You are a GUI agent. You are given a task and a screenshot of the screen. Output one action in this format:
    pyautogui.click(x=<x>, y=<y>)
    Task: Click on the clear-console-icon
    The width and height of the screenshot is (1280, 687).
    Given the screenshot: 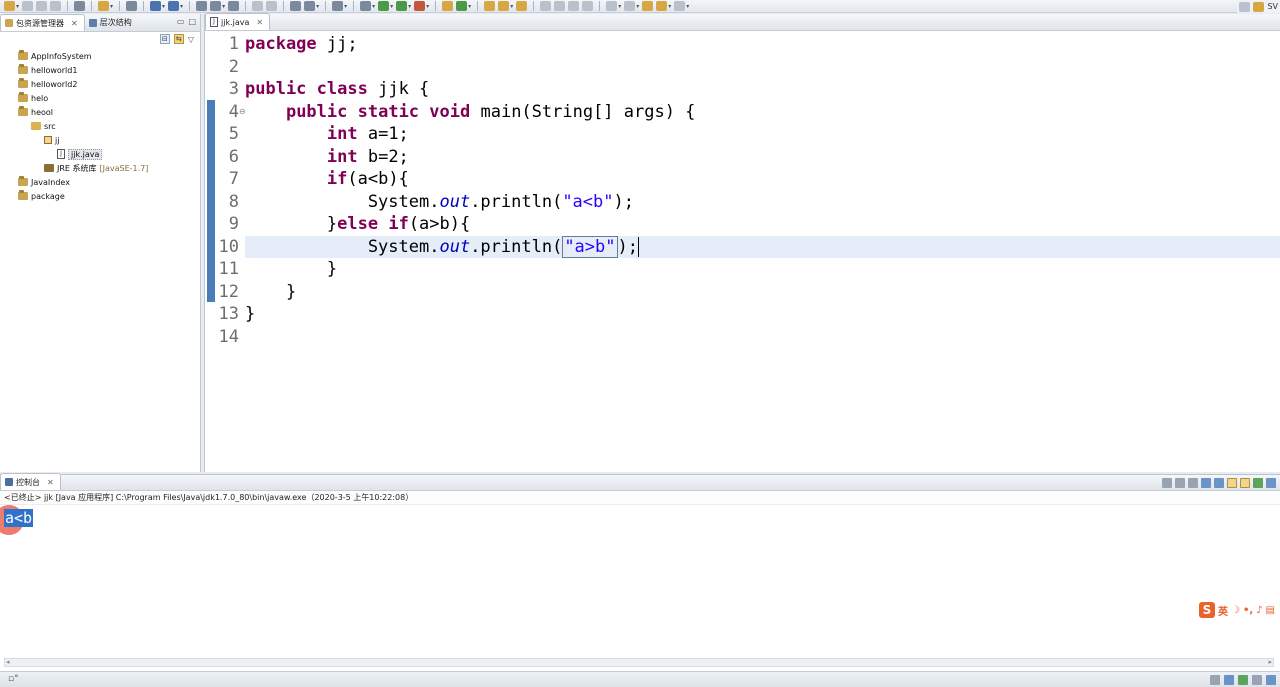 What is the action you would take?
    pyautogui.click(x=1206, y=483)
    